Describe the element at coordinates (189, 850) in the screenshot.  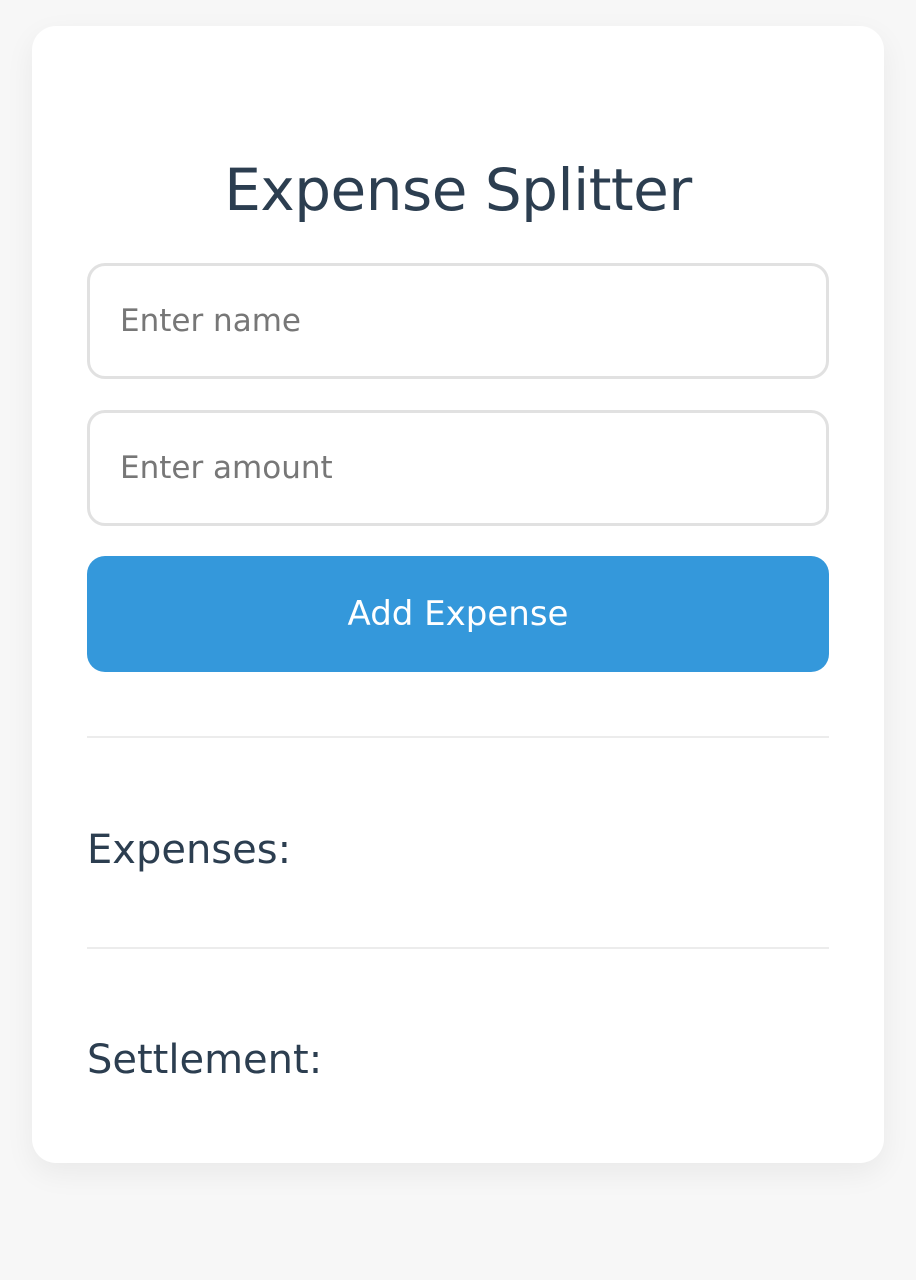
I see `expenses-heading: Expenses:` at that location.